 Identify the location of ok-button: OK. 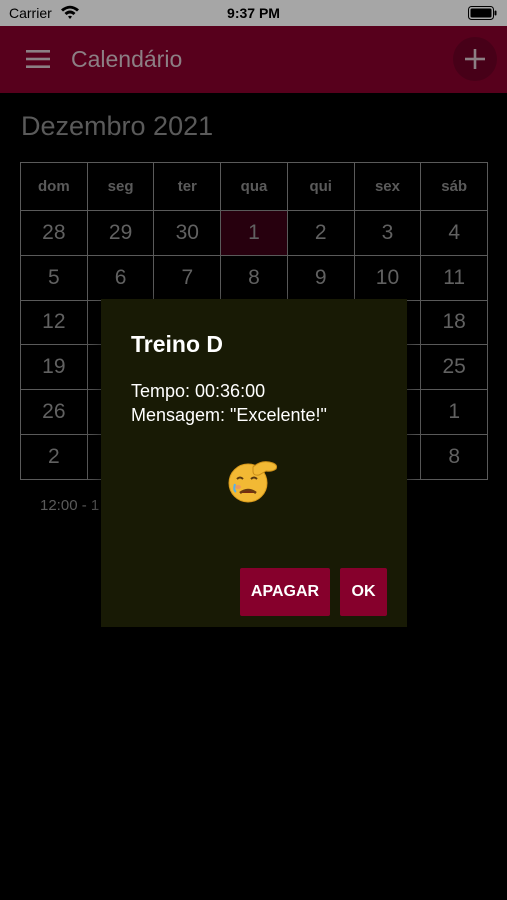
(363, 592).